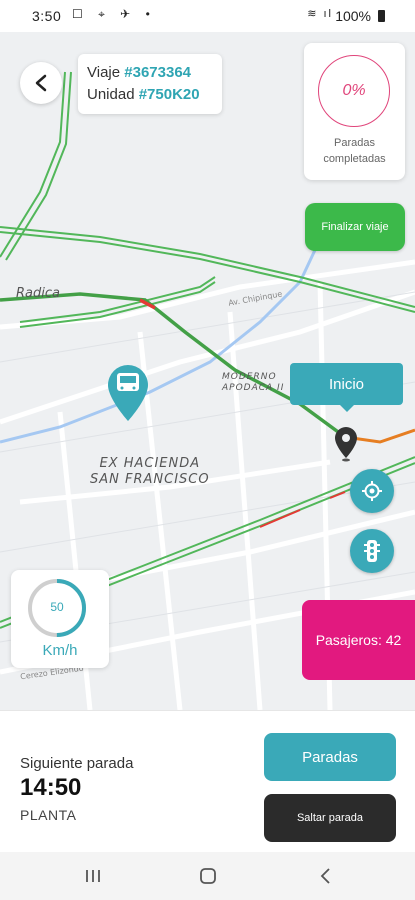 The width and height of the screenshot is (415, 900). Describe the element at coordinates (114, 14) in the screenshot. I see `notification-icons: ☐ ⌖ ✈ •` at that location.